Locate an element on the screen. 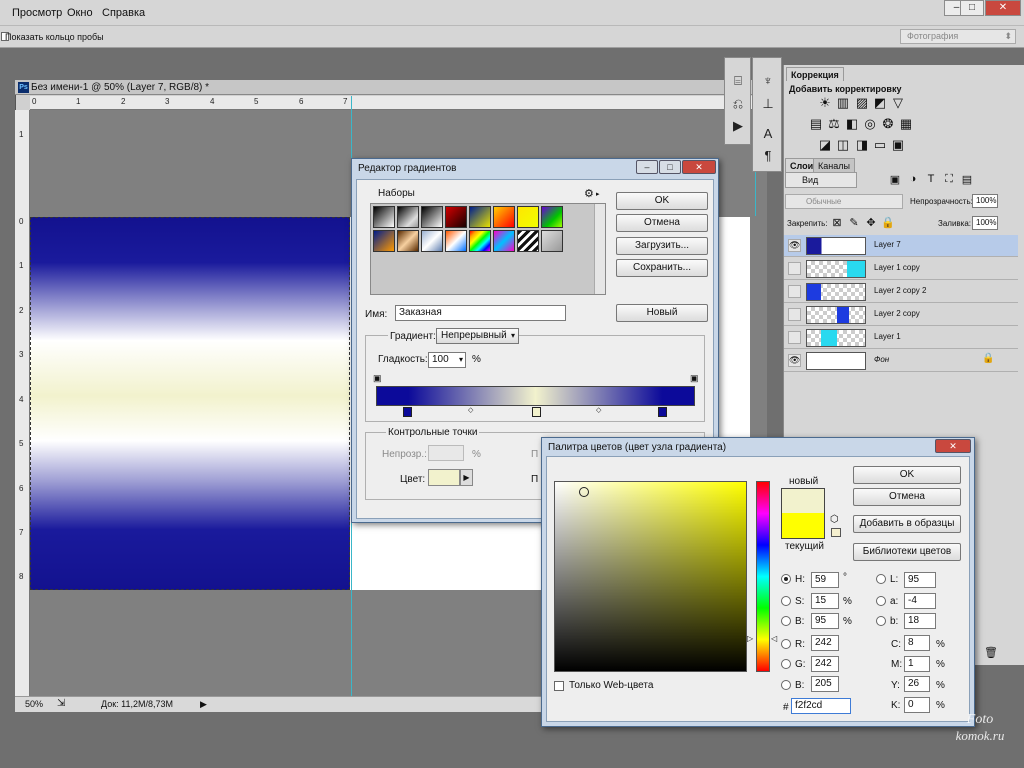 The height and width of the screenshot is (768, 1024). b-radio is located at coordinates (786, 685).